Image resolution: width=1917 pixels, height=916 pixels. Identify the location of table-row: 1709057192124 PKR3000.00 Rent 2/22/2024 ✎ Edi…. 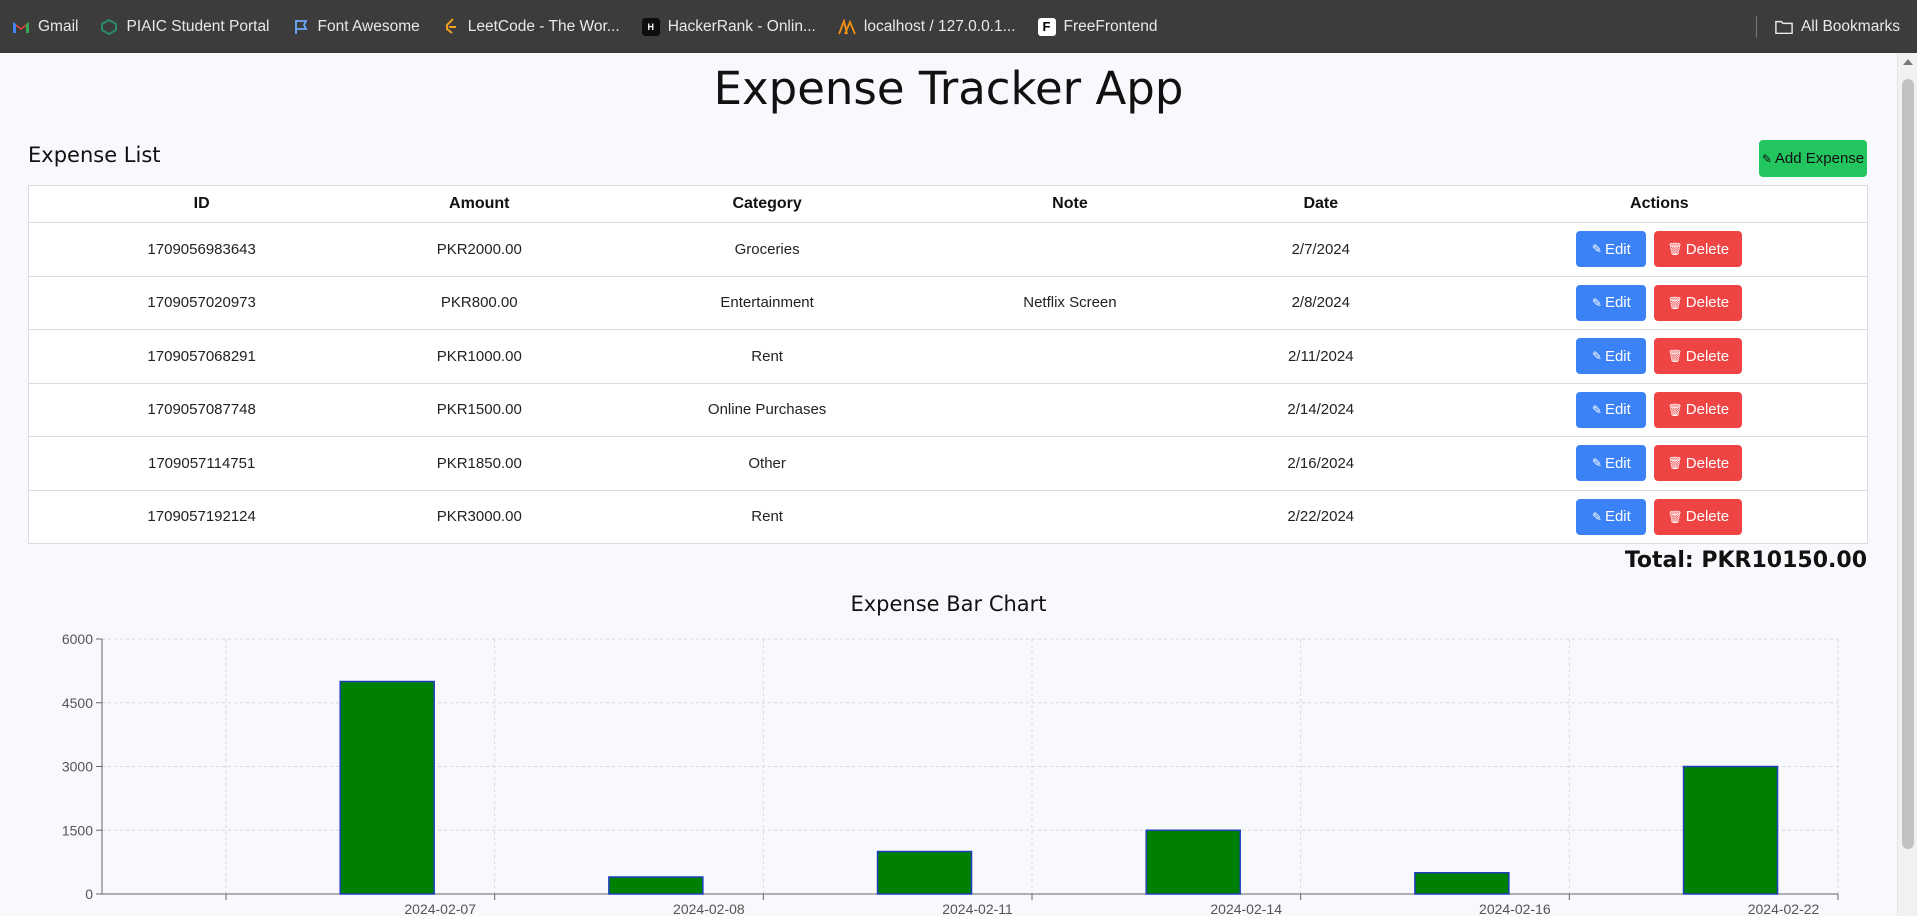
(948, 517).